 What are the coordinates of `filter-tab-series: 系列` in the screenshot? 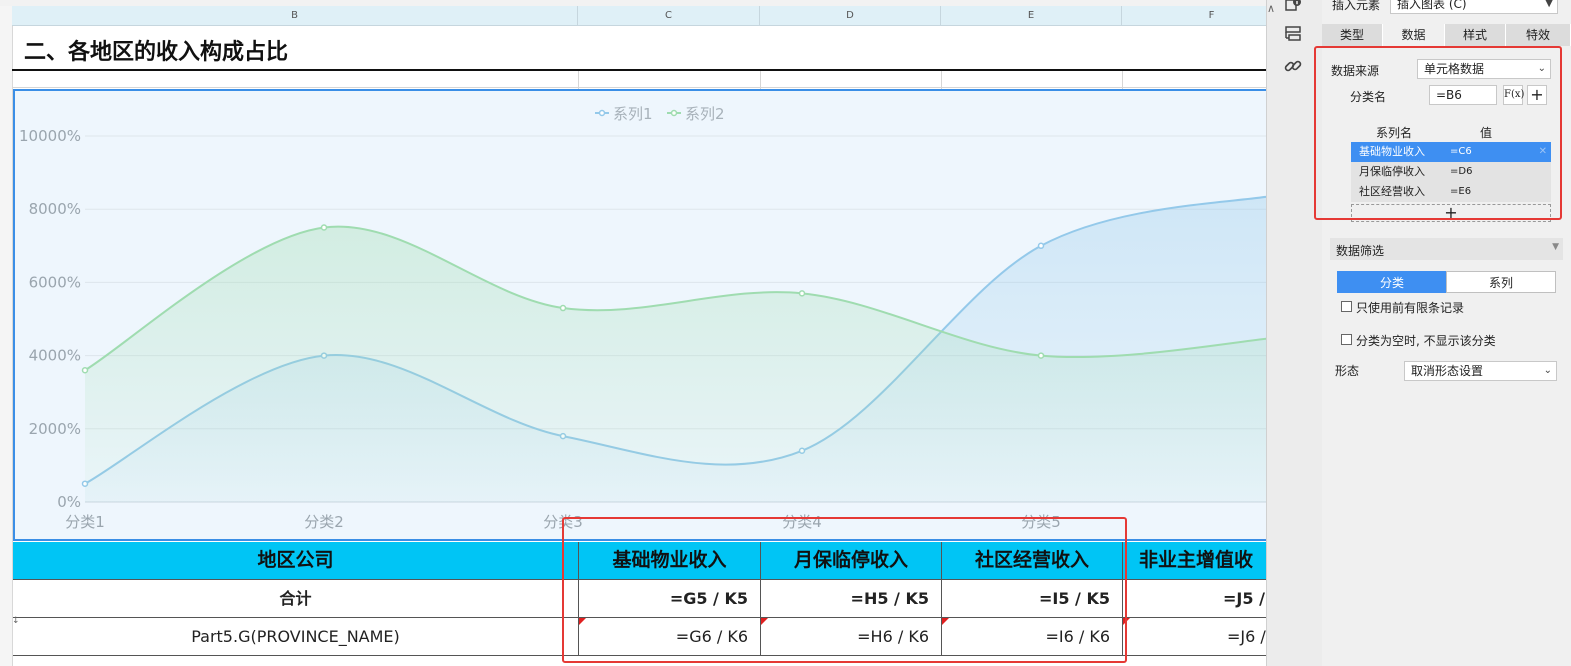 It's located at (1501, 282).